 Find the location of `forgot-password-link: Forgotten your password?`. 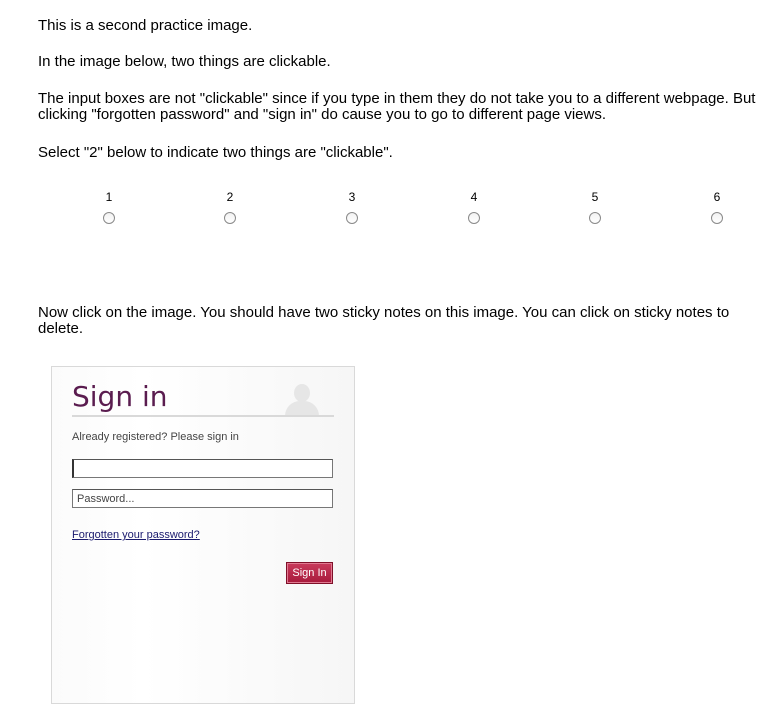

forgot-password-link: Forgotten your password? is located at coordinates (136, 535).